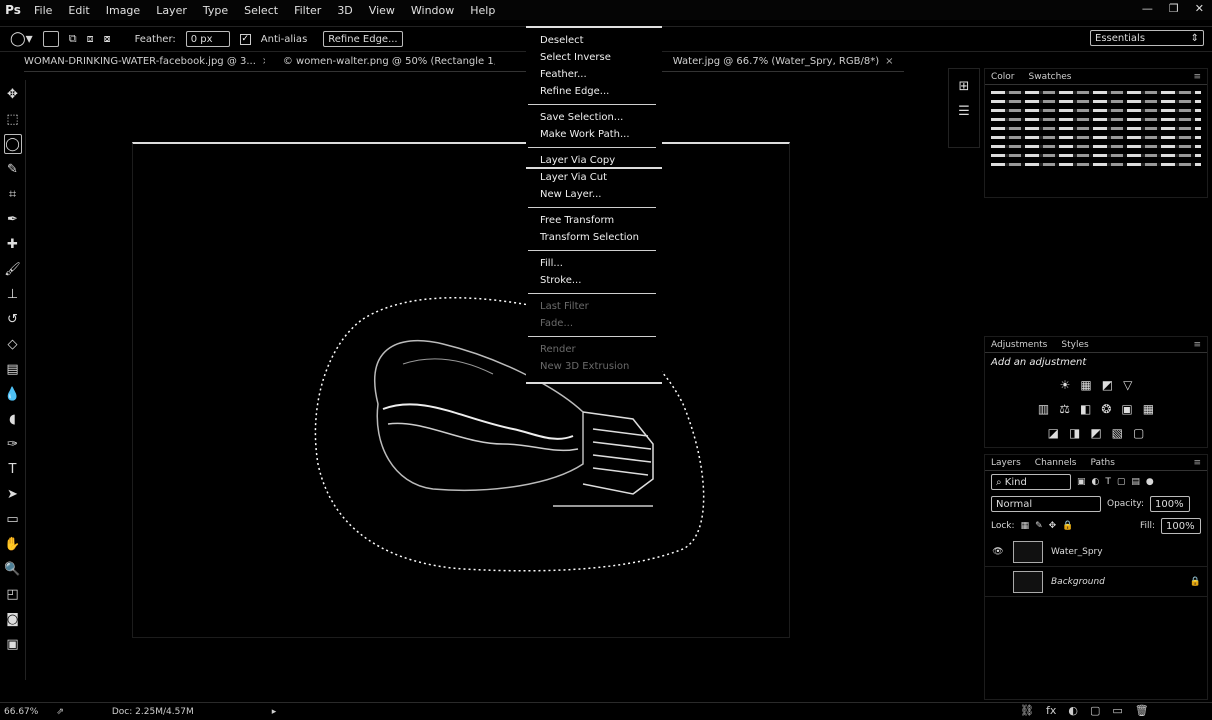  Describe the element at coordinates (13, 344) in the screenshot. I see `eraser-tool-icon: ◇` at that location.